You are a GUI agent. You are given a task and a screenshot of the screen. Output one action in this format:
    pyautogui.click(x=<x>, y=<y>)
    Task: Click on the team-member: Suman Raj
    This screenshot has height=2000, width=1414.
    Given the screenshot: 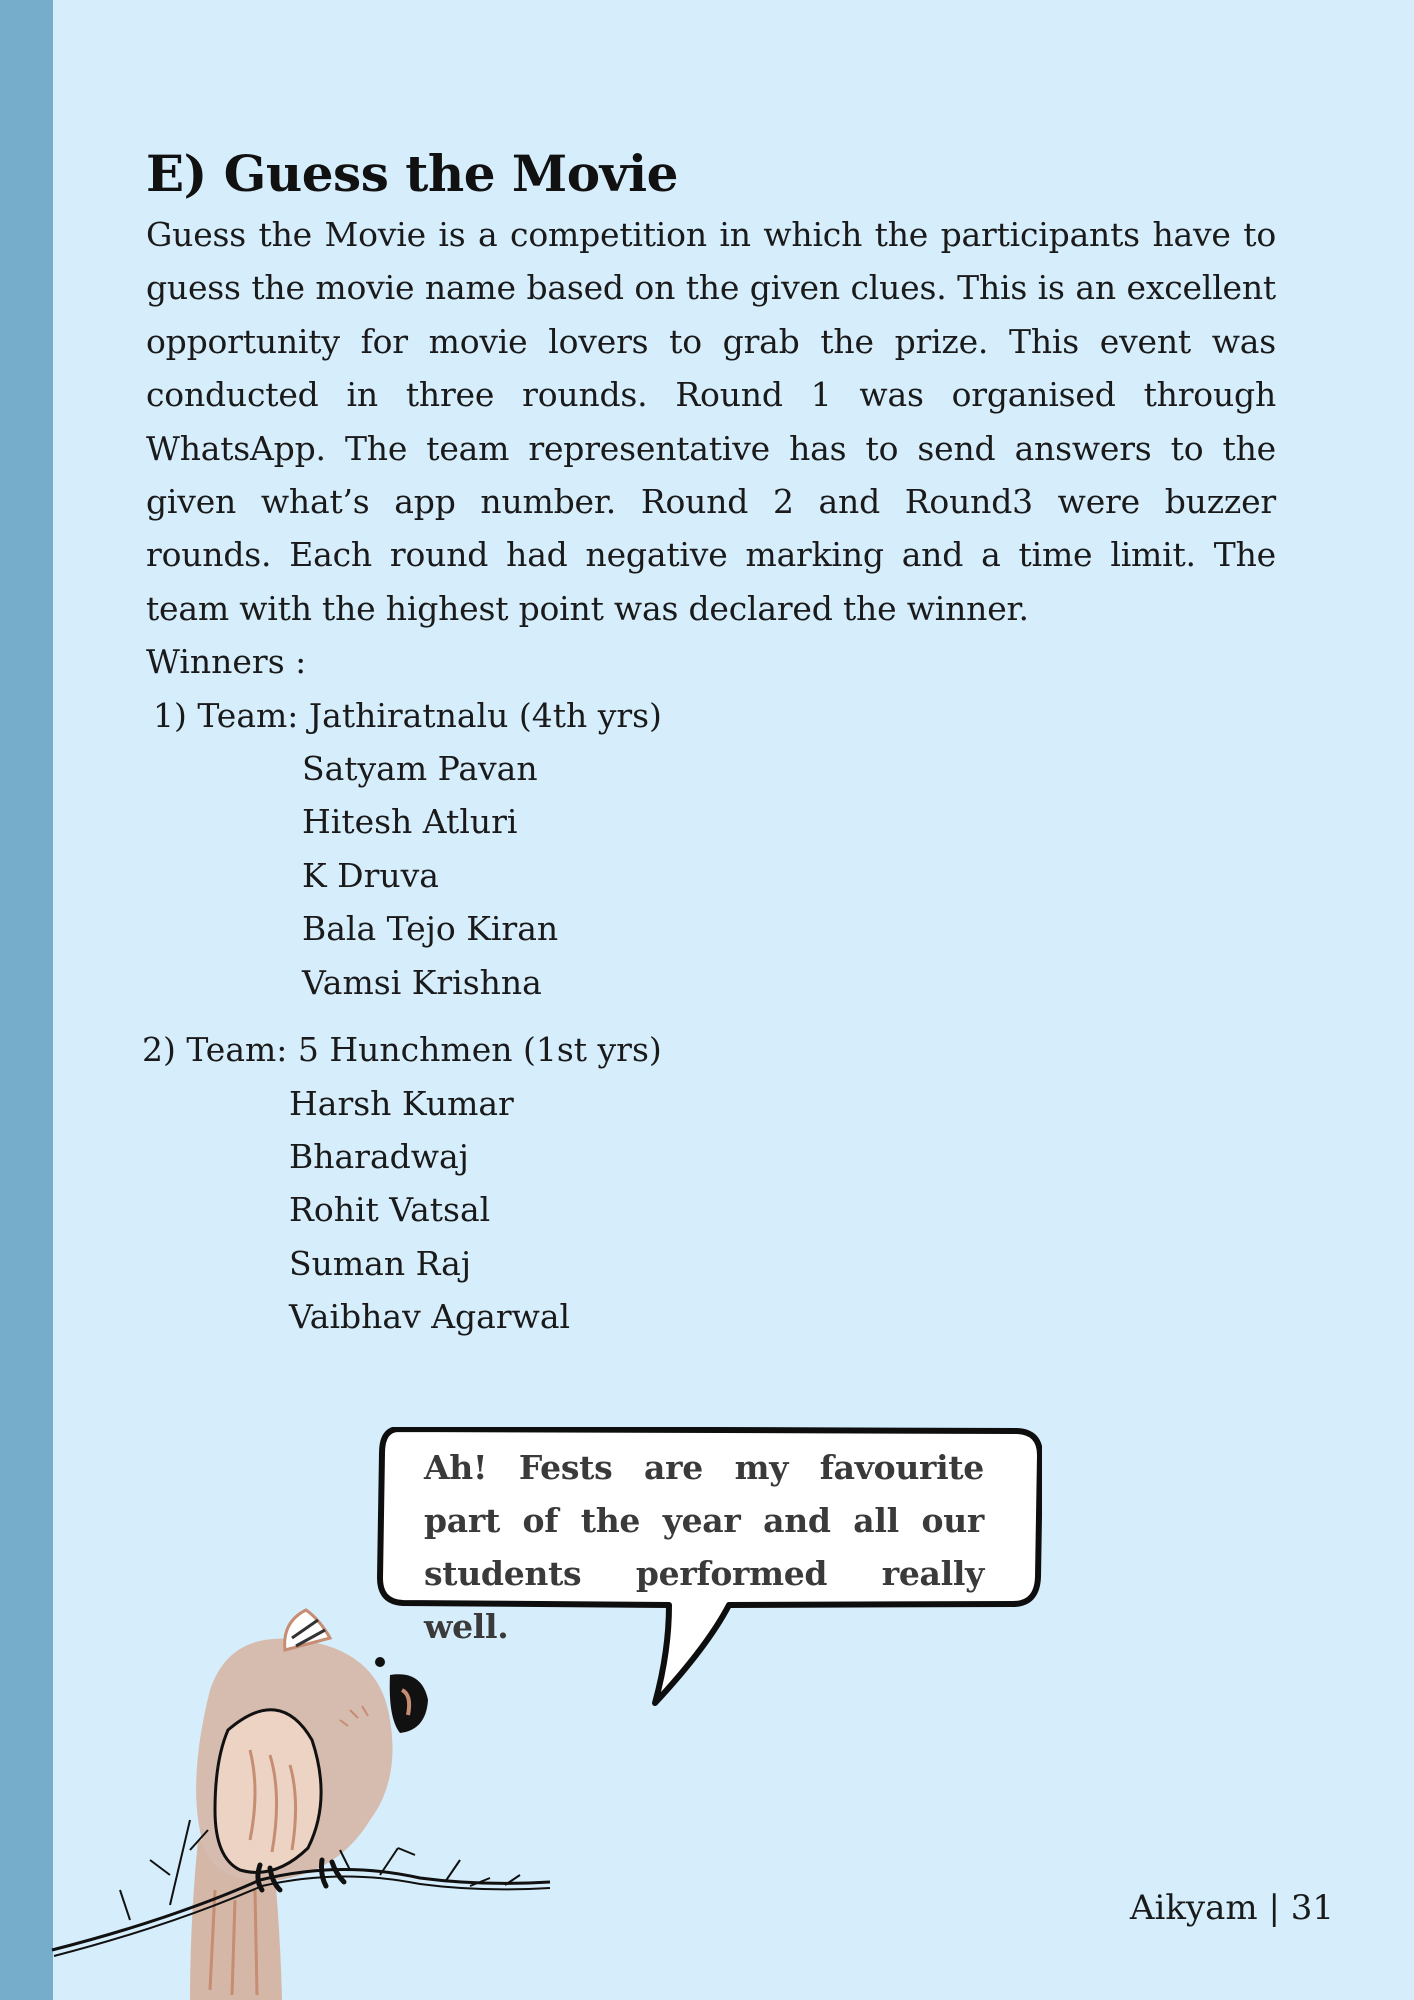 What is the action you would take?
    pyautogui.click(x=380, y=1263)
    